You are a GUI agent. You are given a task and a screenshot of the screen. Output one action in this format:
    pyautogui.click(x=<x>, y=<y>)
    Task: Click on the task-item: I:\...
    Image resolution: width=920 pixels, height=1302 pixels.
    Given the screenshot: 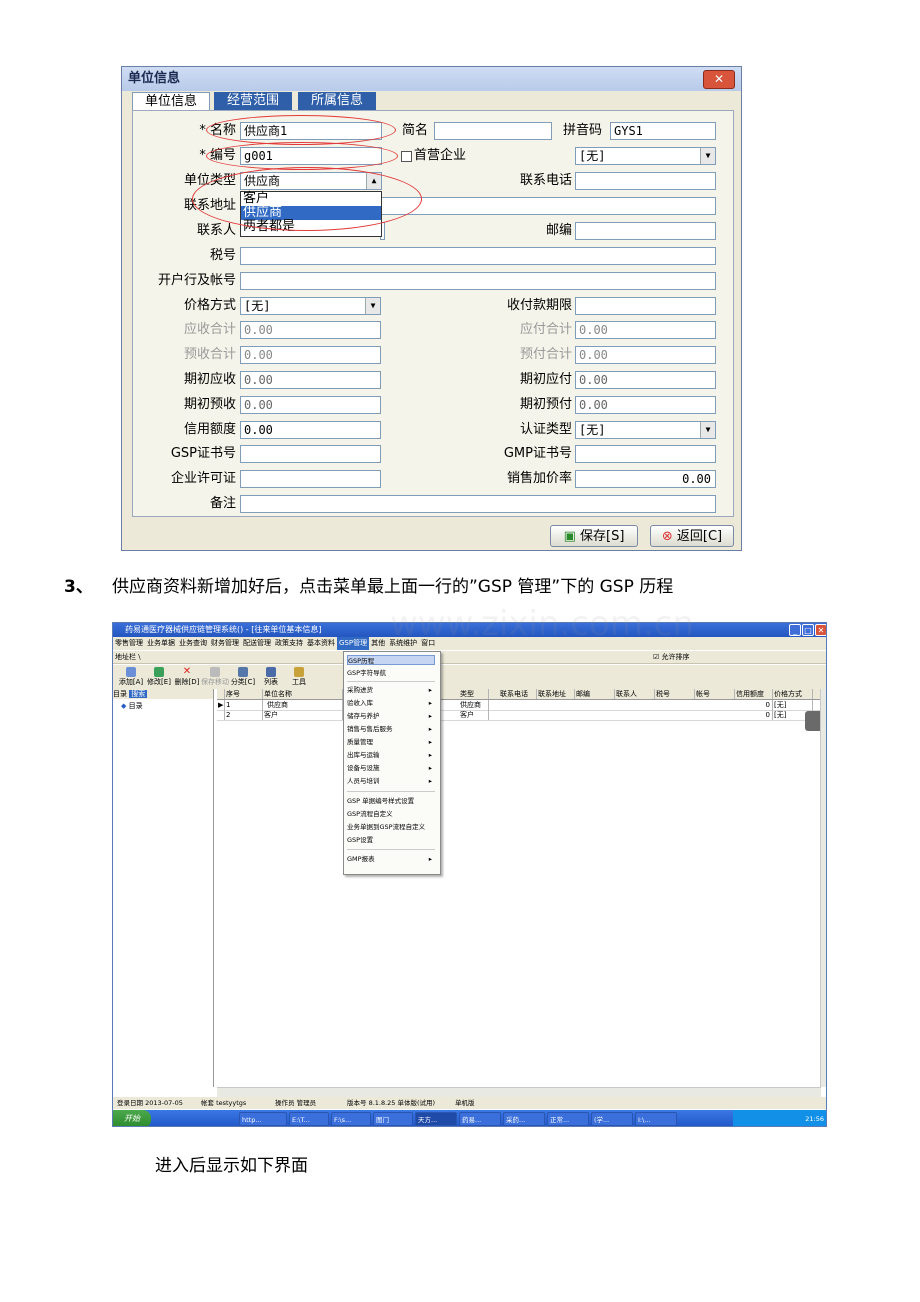 What is the action you would take?
    pyautogui.click(x=656, y=1119)
    